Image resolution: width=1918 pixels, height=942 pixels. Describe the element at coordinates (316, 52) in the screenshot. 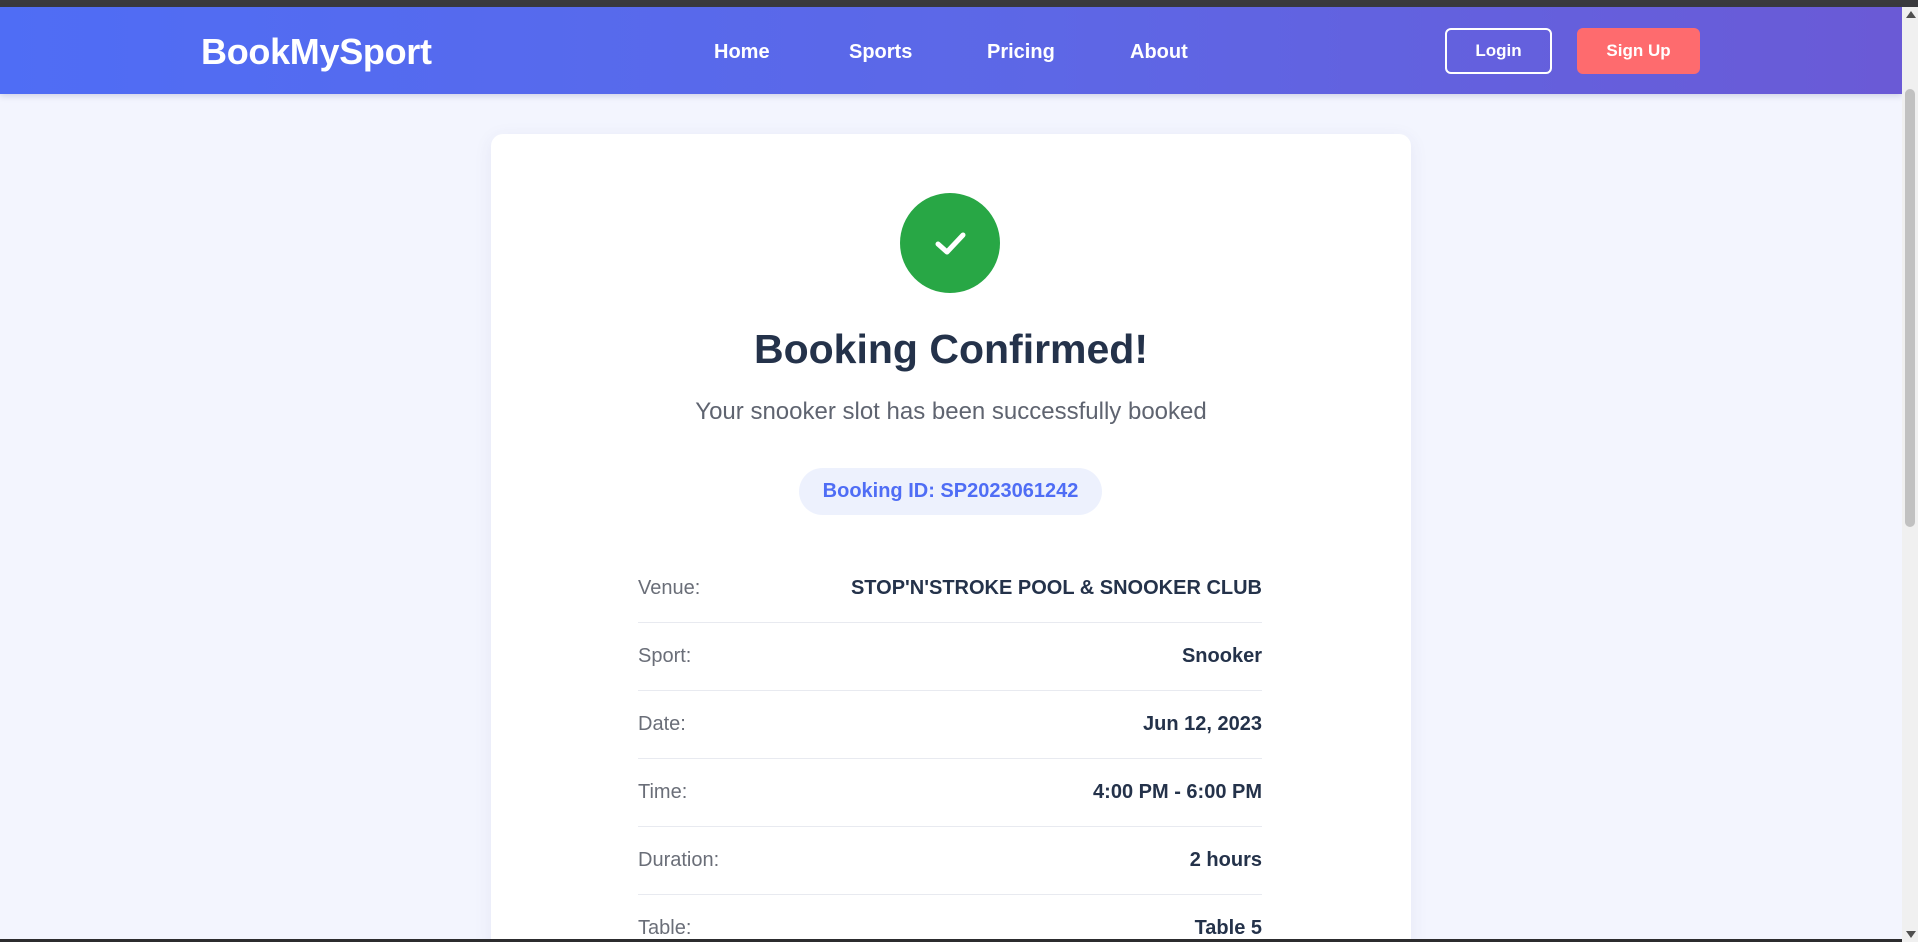

I see `brand-logo: BookMySport` at that location.